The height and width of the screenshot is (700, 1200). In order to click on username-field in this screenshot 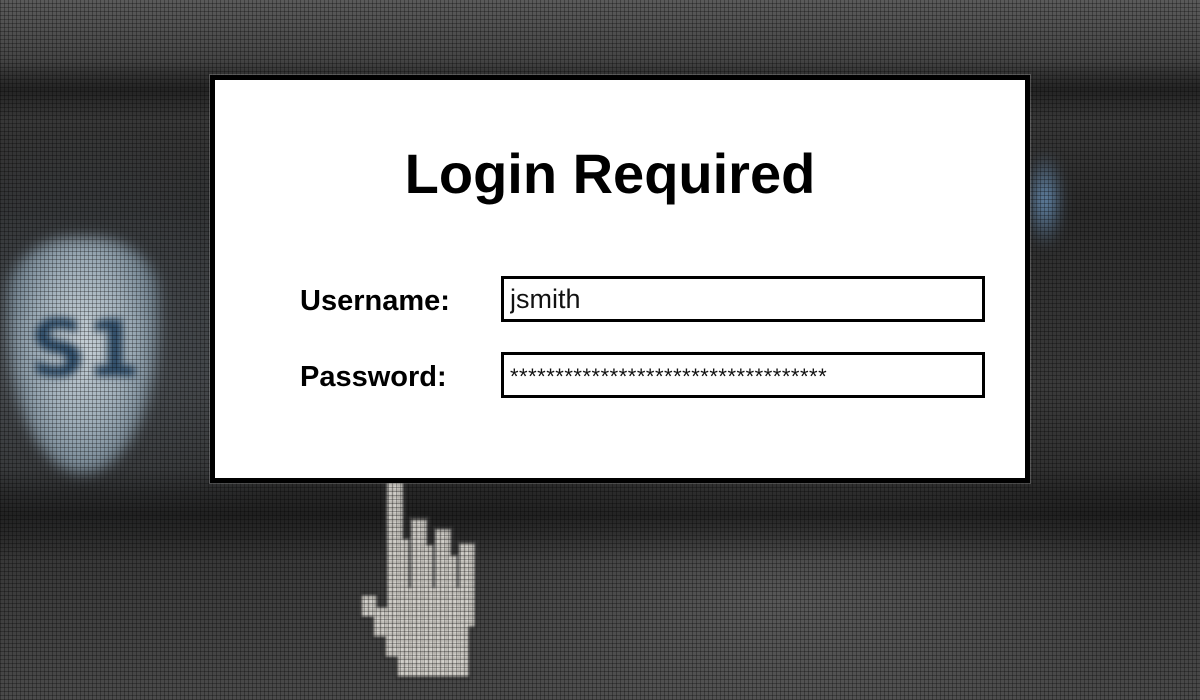, I will do `click(743, 299)`.